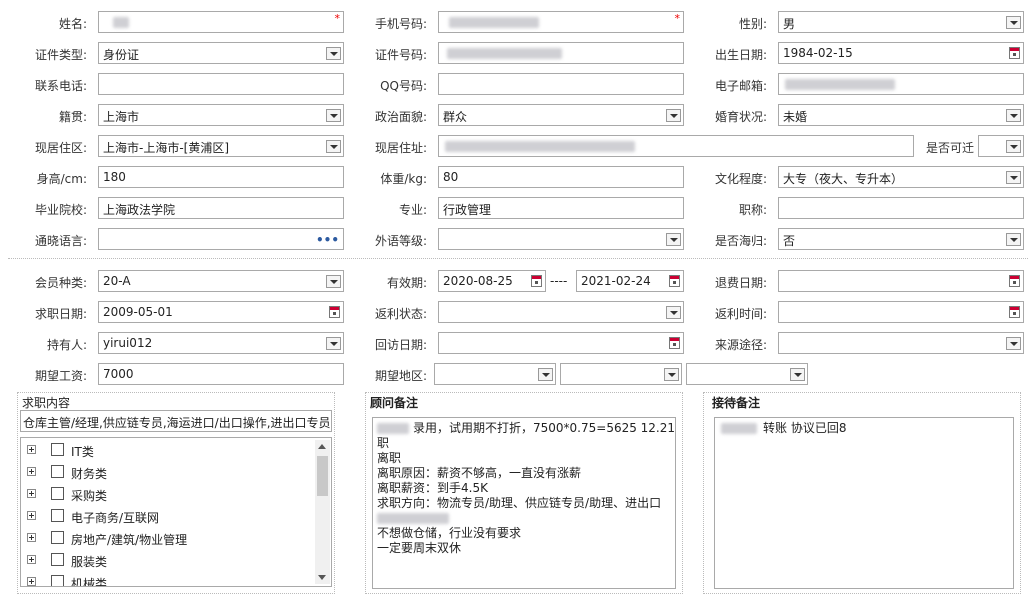  I want to click on source-select, so click(901, 343).